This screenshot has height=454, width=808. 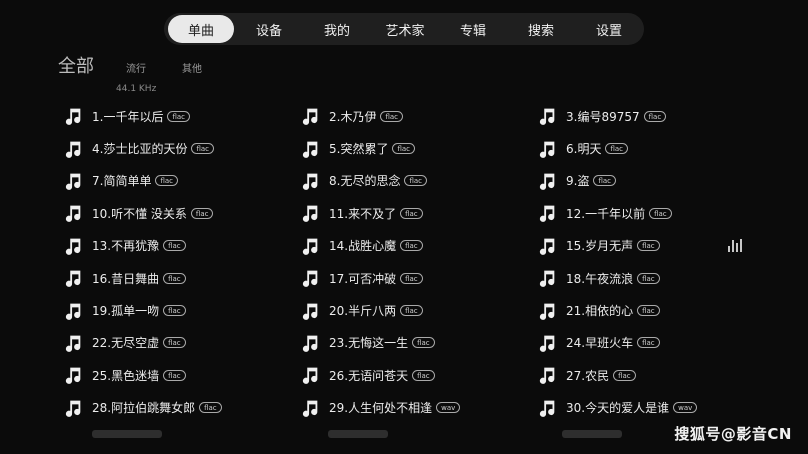 I want to click on song-title: 1.一千年以后, so click(x=128, y=116).